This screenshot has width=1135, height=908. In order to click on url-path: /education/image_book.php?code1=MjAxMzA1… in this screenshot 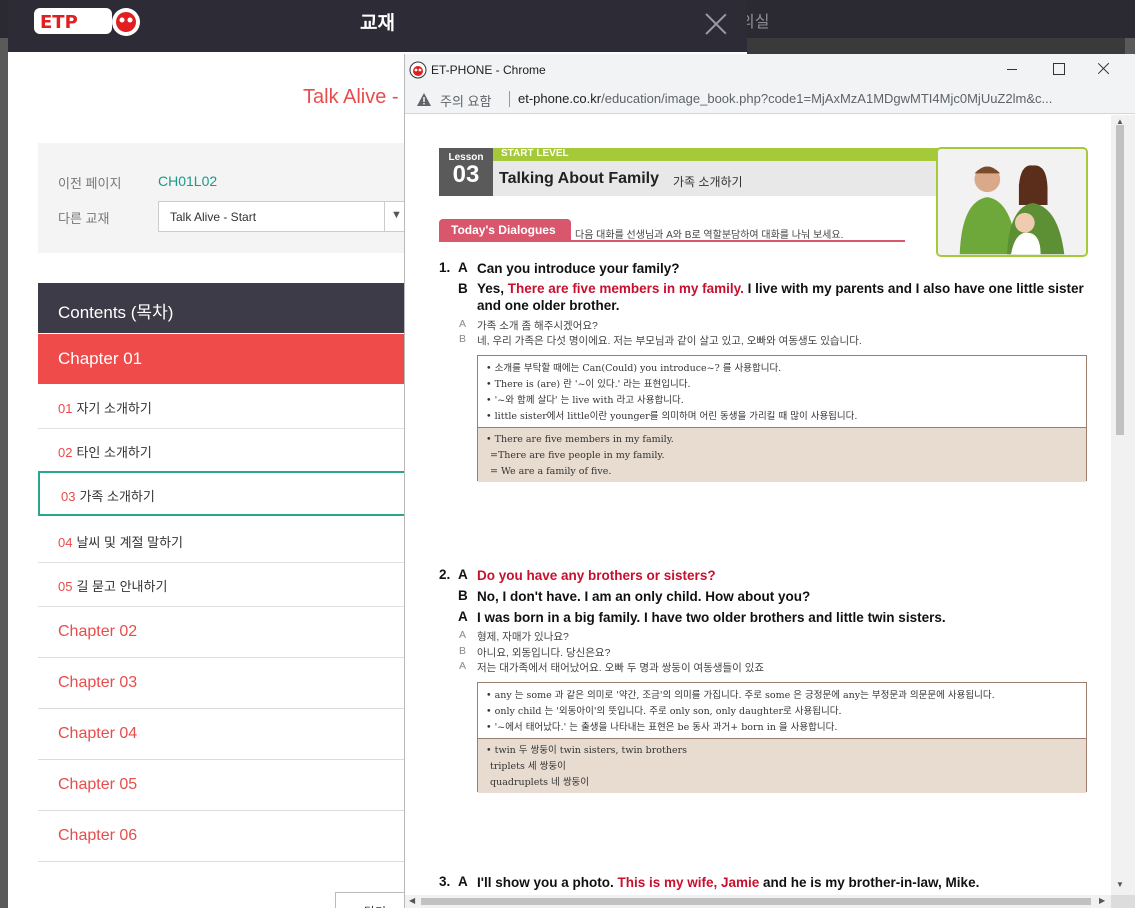, I will do `click(827, 98)`.